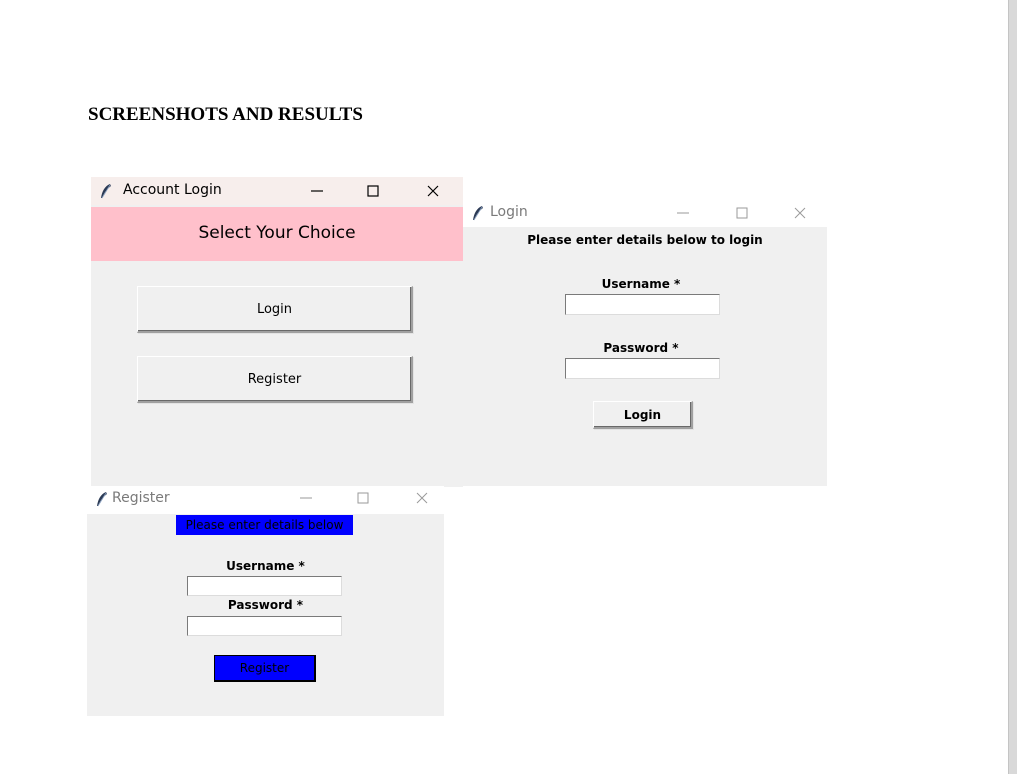 The width and height of the screenshot is (1017, 774). Describe the element at coordinates (275, 309) in the screenshot. I see `login-choice-button: Login` at that location.